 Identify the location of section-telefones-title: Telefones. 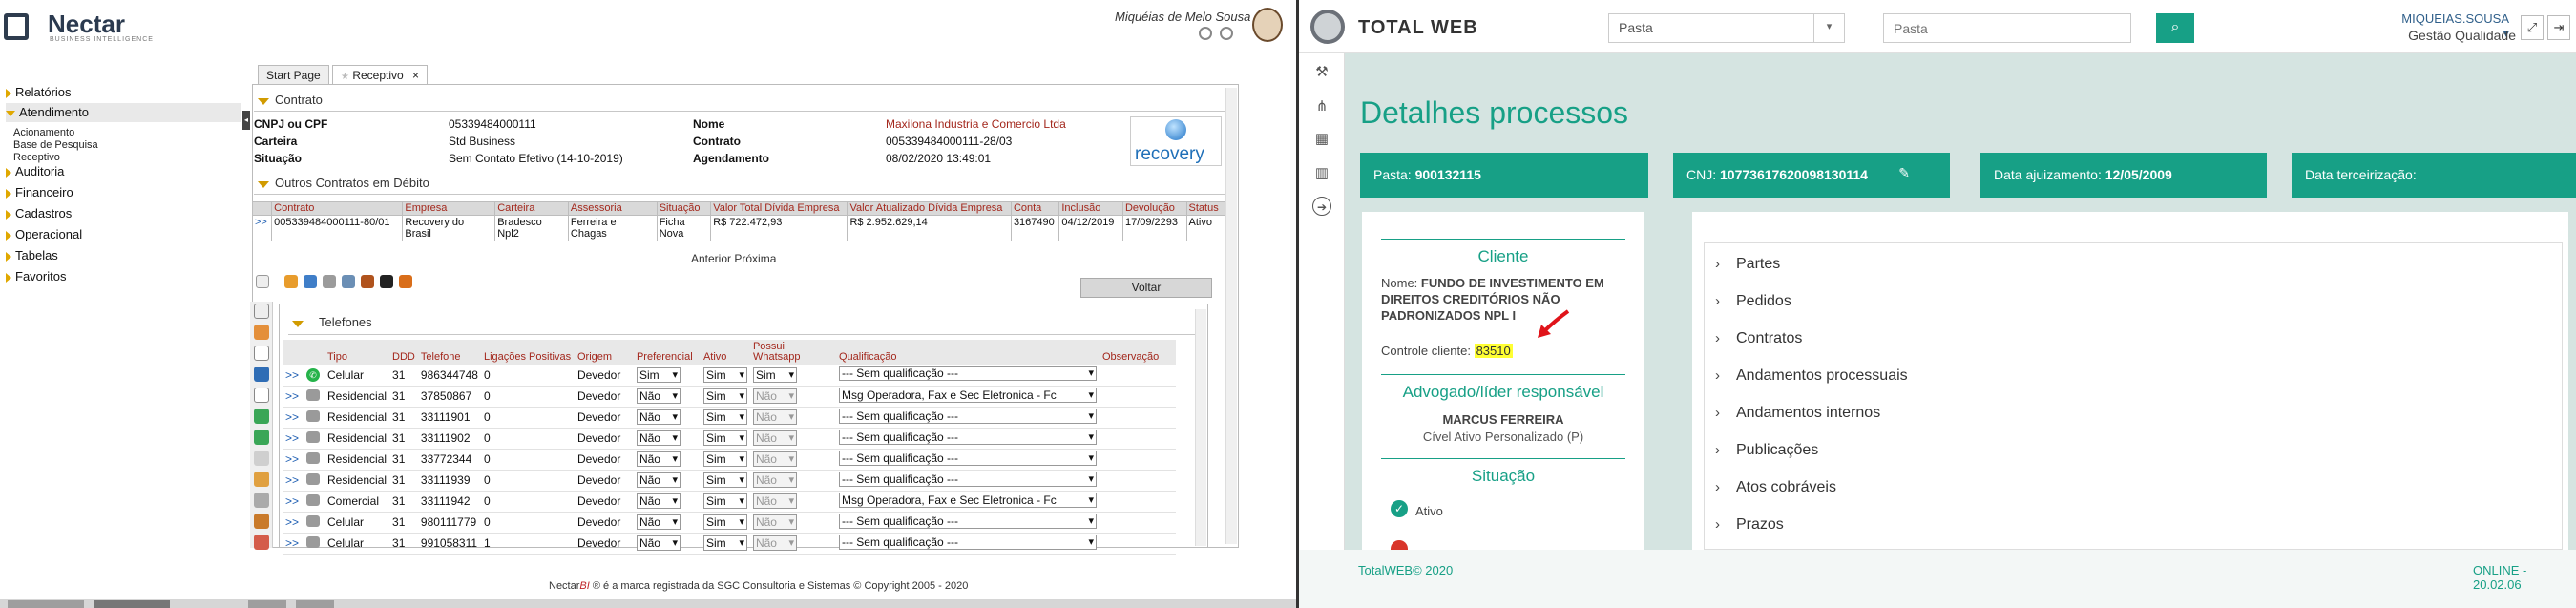
(330, 322).